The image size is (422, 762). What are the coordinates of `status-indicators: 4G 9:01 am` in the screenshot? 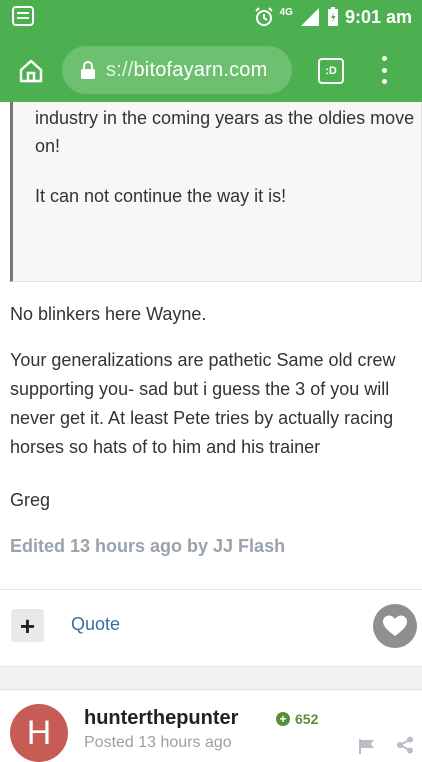 It's located at (333, 17).